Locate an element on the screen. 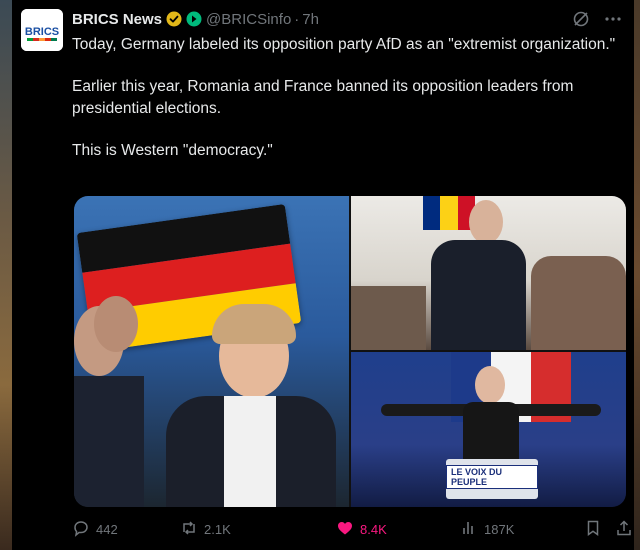  reply-icon is located at coordinates (81, 529).